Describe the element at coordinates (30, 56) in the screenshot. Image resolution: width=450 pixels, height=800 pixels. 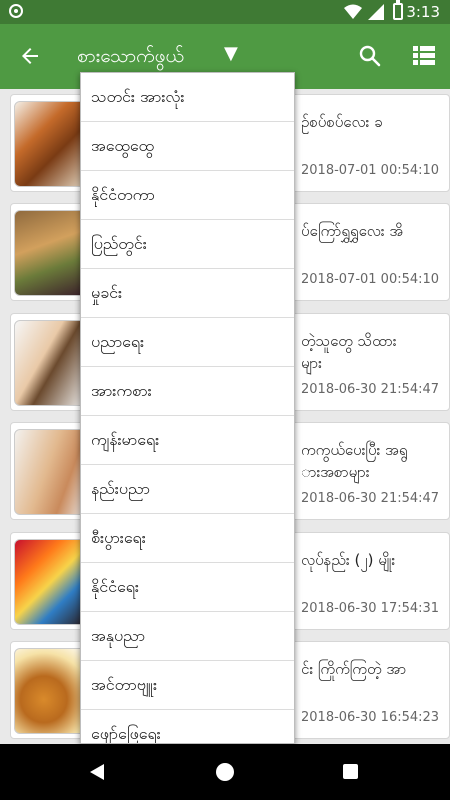
I see `back-arrow-icon` at that location.